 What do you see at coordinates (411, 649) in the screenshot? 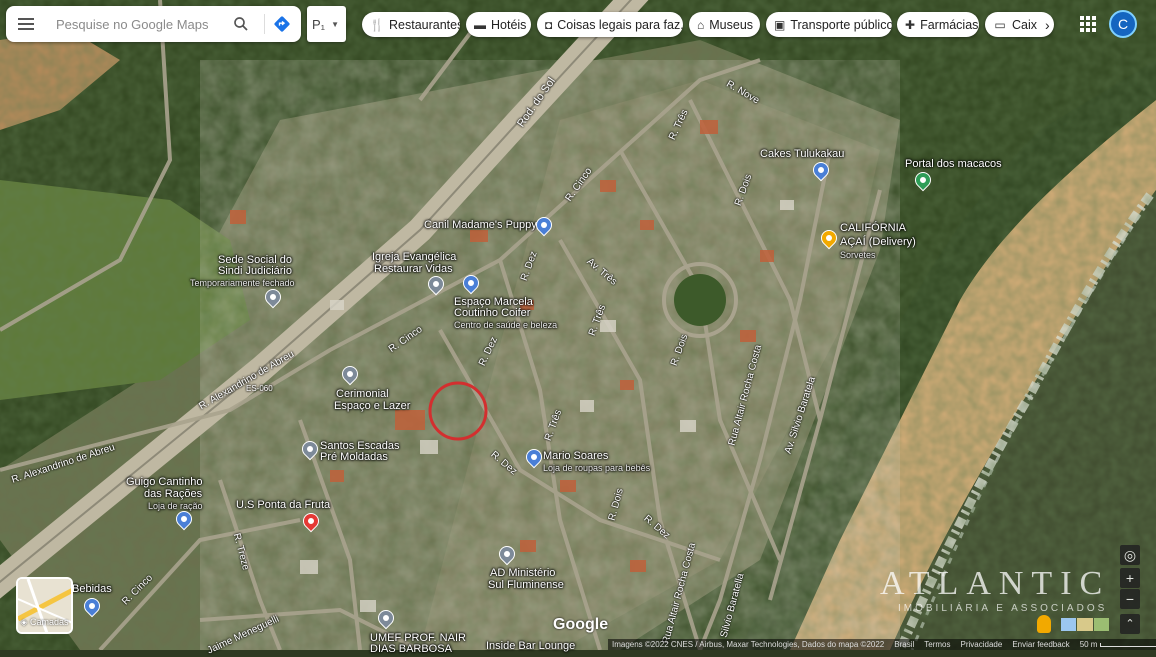
I see `place-label: DIAS BARBOSA` at bounding box center [411, 649].